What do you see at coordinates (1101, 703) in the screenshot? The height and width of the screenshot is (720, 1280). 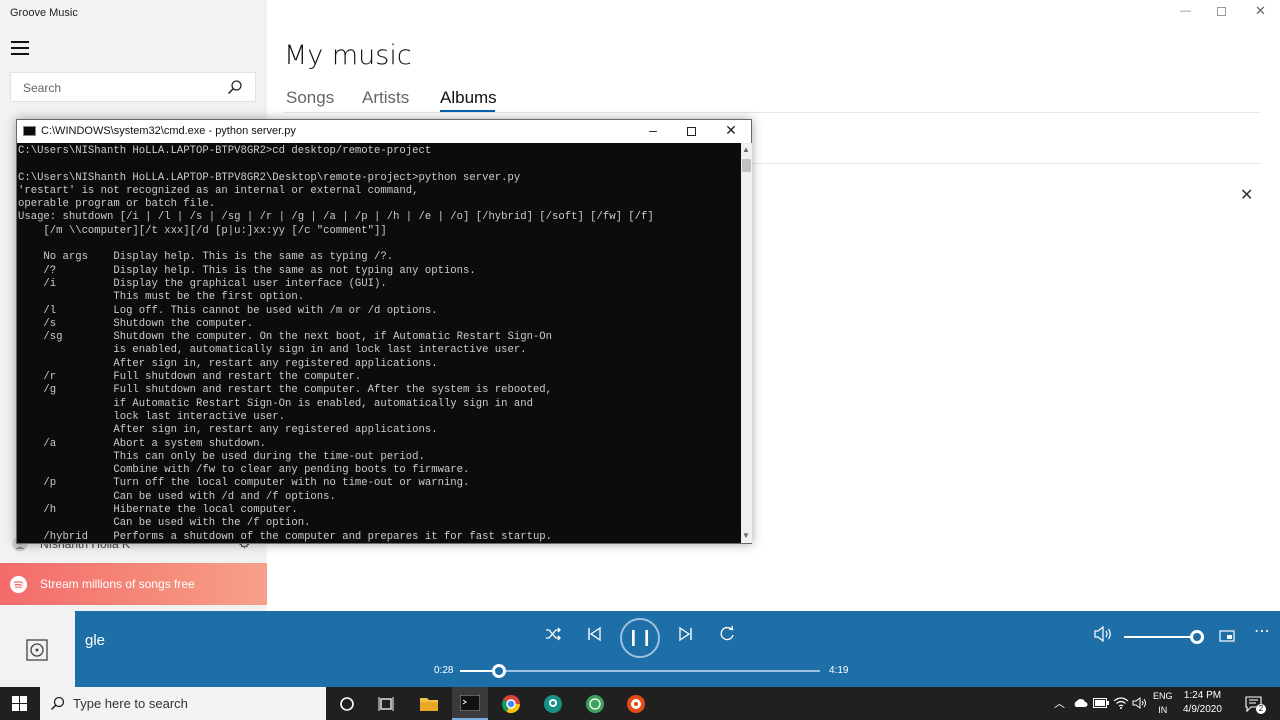 I see `battery-icon` at bounding box center [1101, 703].